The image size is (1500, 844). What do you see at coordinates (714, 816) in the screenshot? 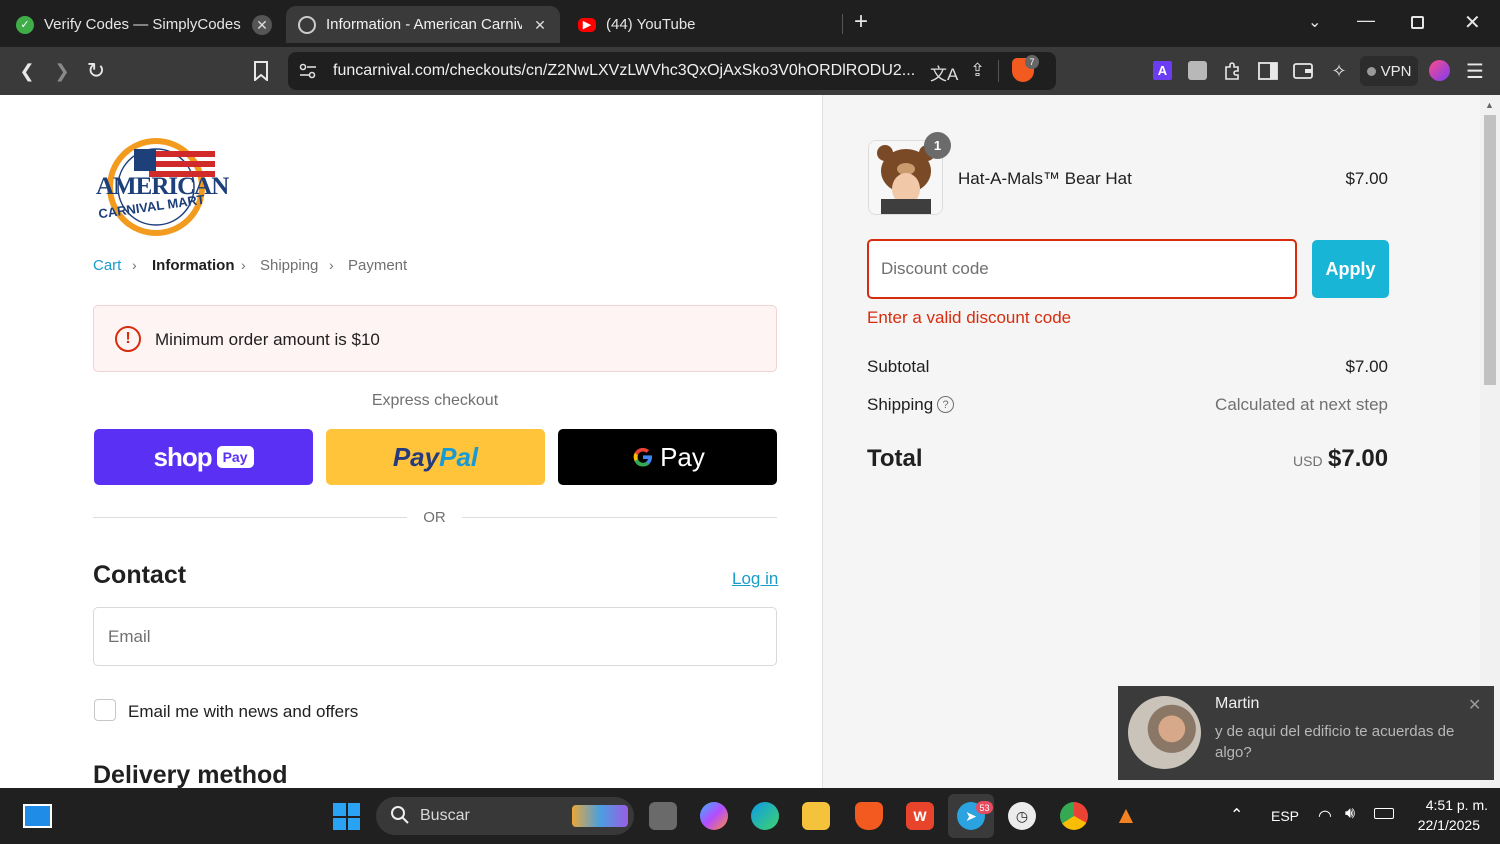
I see `copilot-icon` at bounding box center [714, 816].